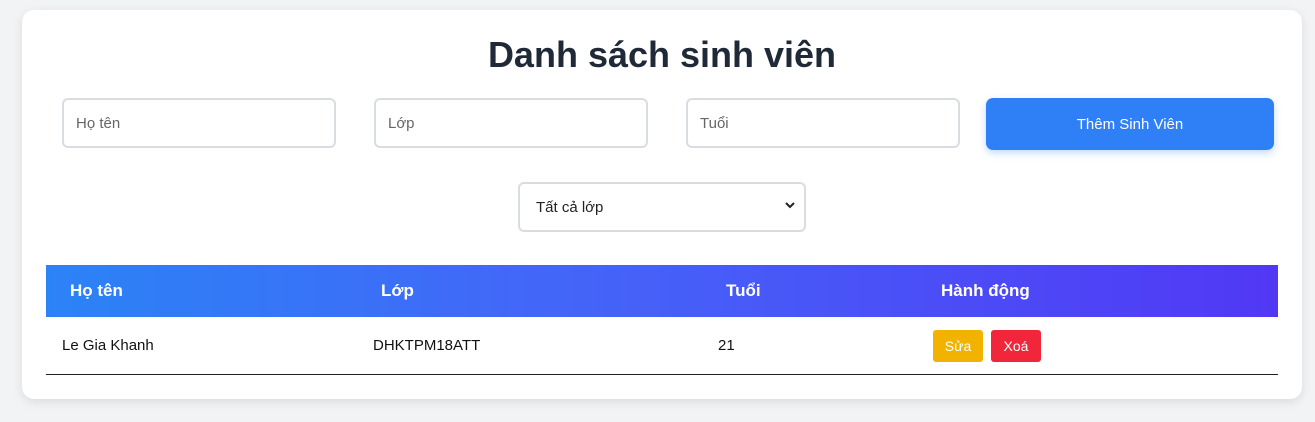  Describe the element at coordinates (662, 346) in the screenshot. I see `table-row: Le Gia Khanh DHKTPM18ATT 21 Sửa Xoá` at that location.